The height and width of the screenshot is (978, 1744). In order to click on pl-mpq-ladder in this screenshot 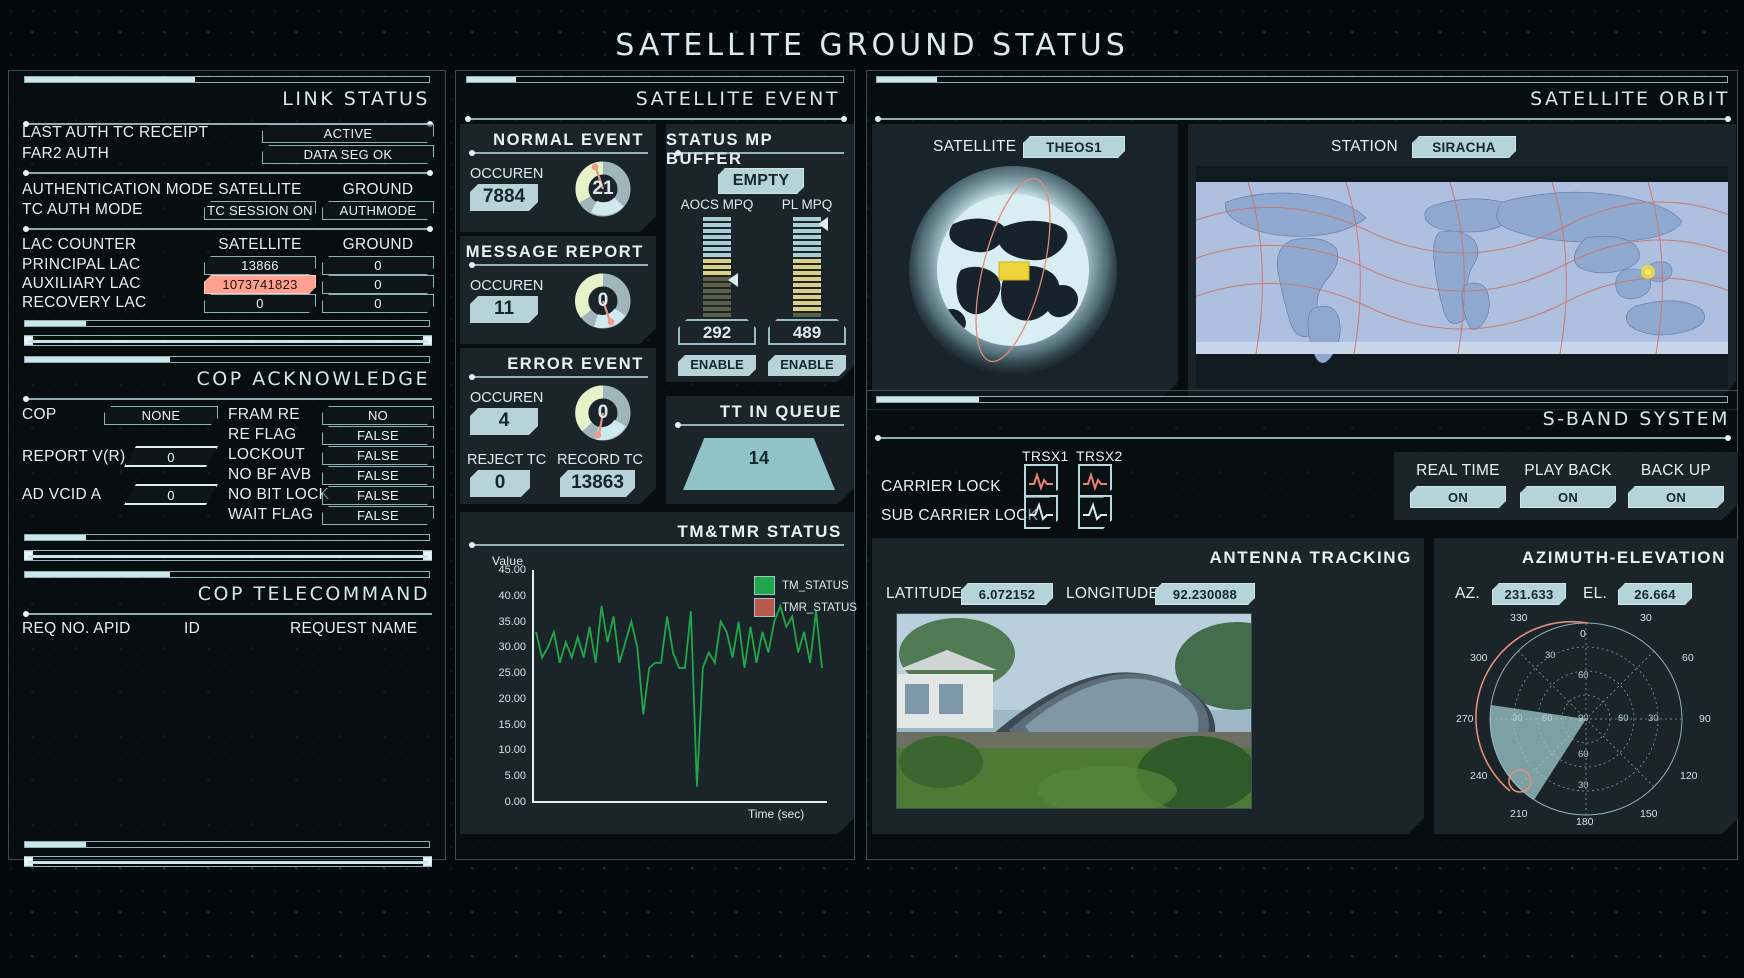, I will do `click(807, 268)`.